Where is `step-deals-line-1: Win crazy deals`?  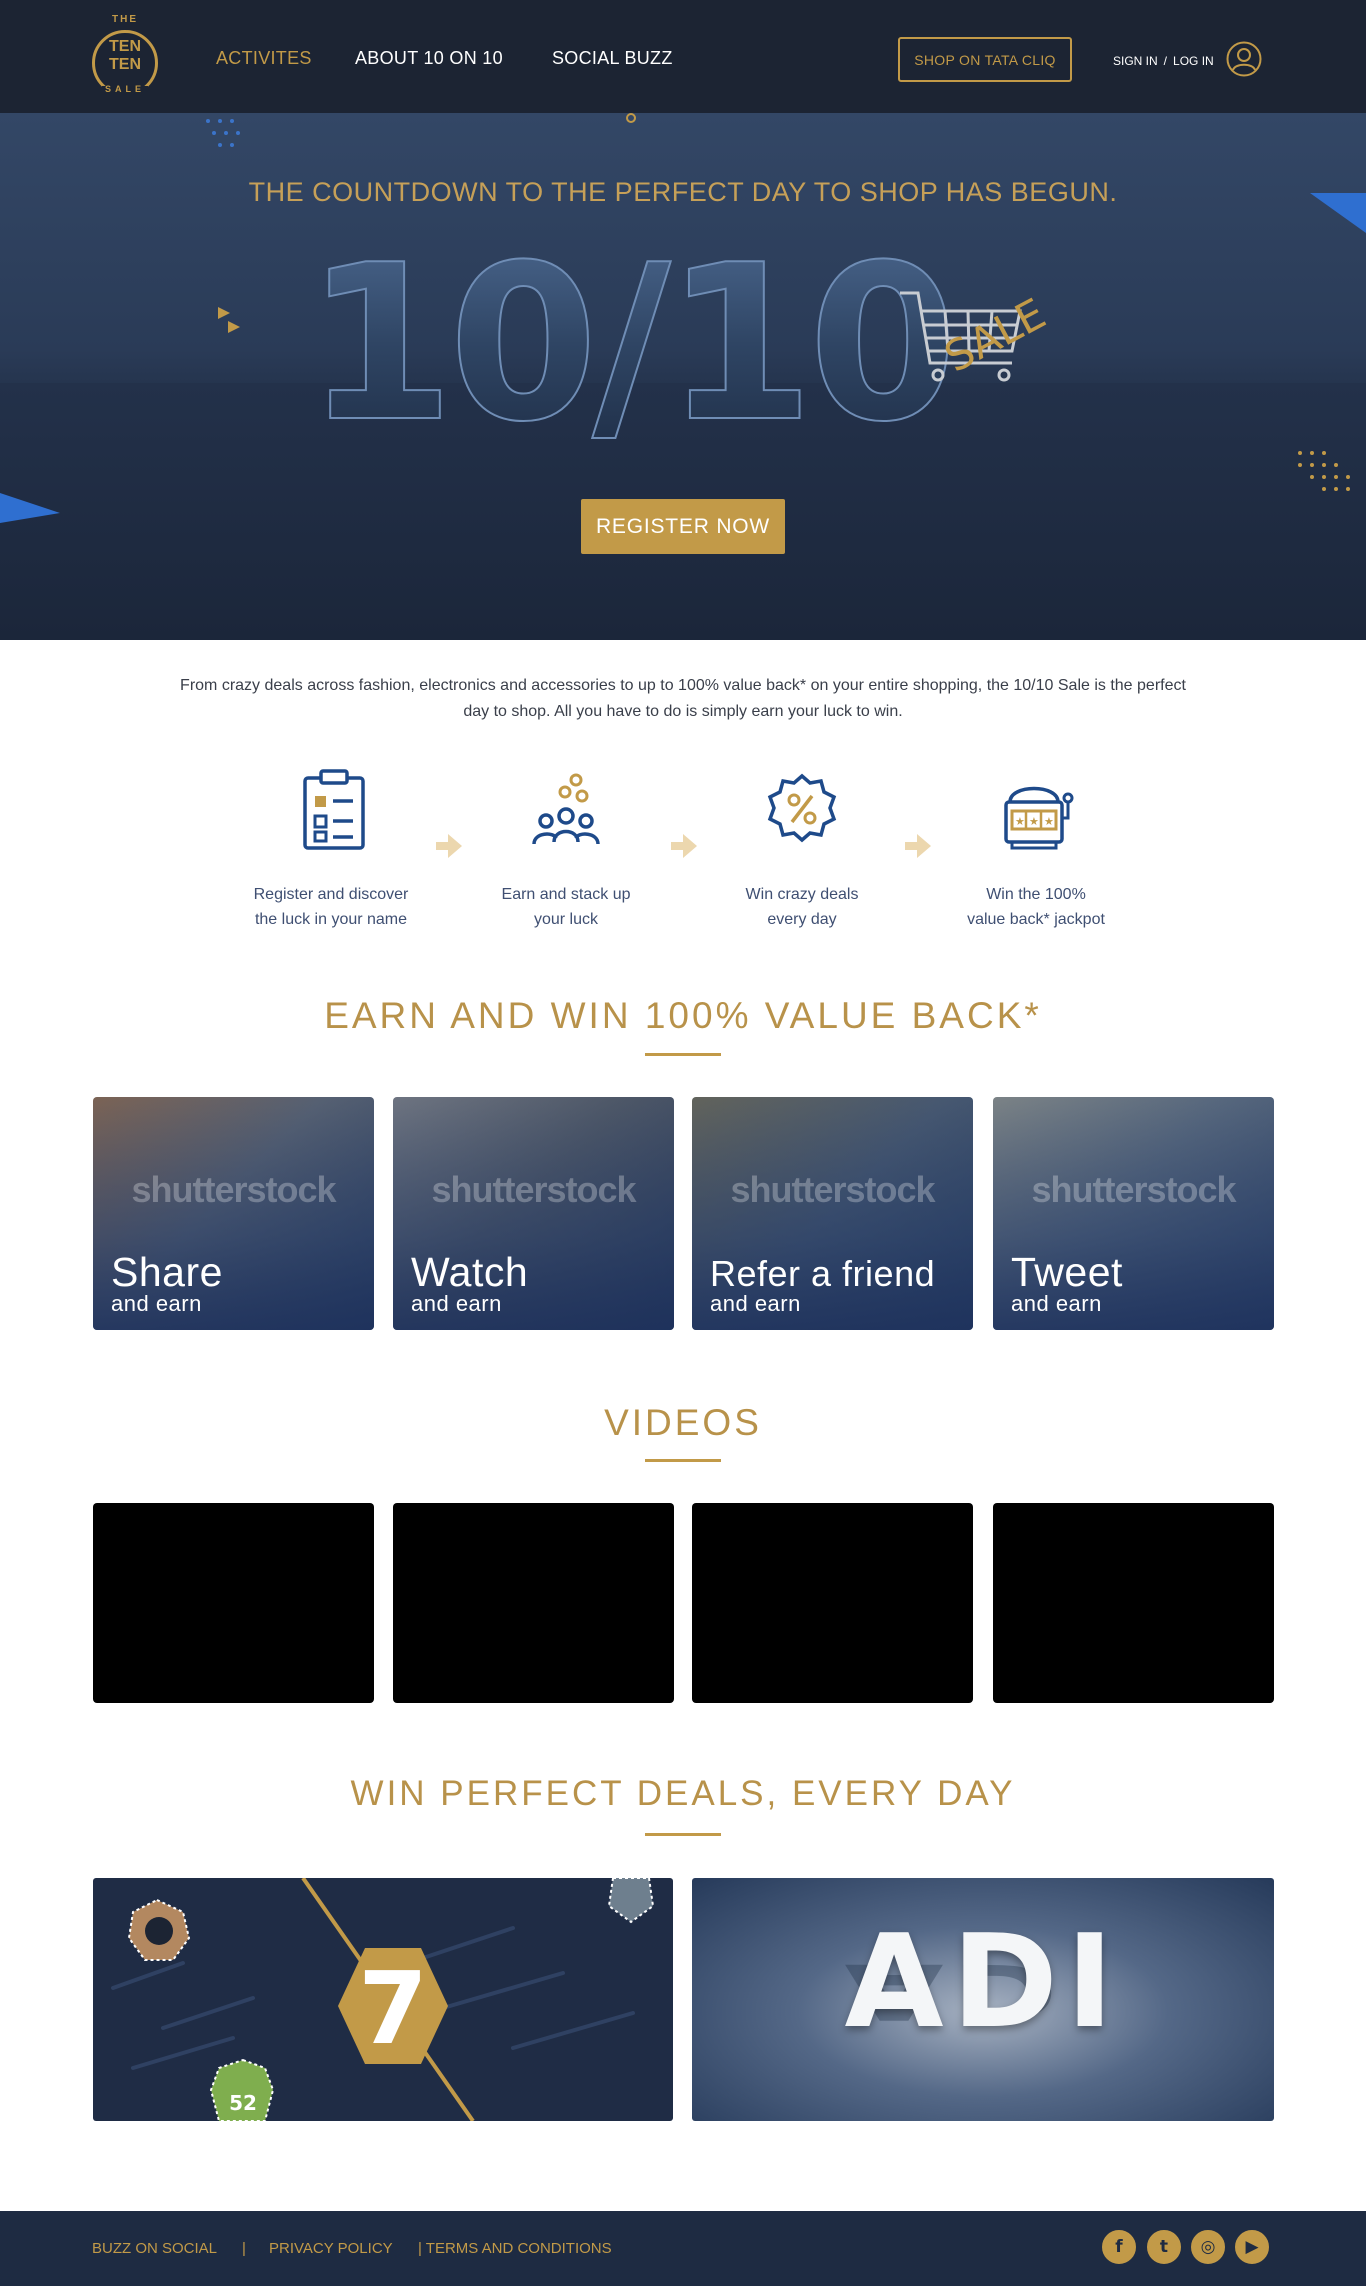
step-deals-line-1: Win crazy deals is located at coordinates (802, 894).